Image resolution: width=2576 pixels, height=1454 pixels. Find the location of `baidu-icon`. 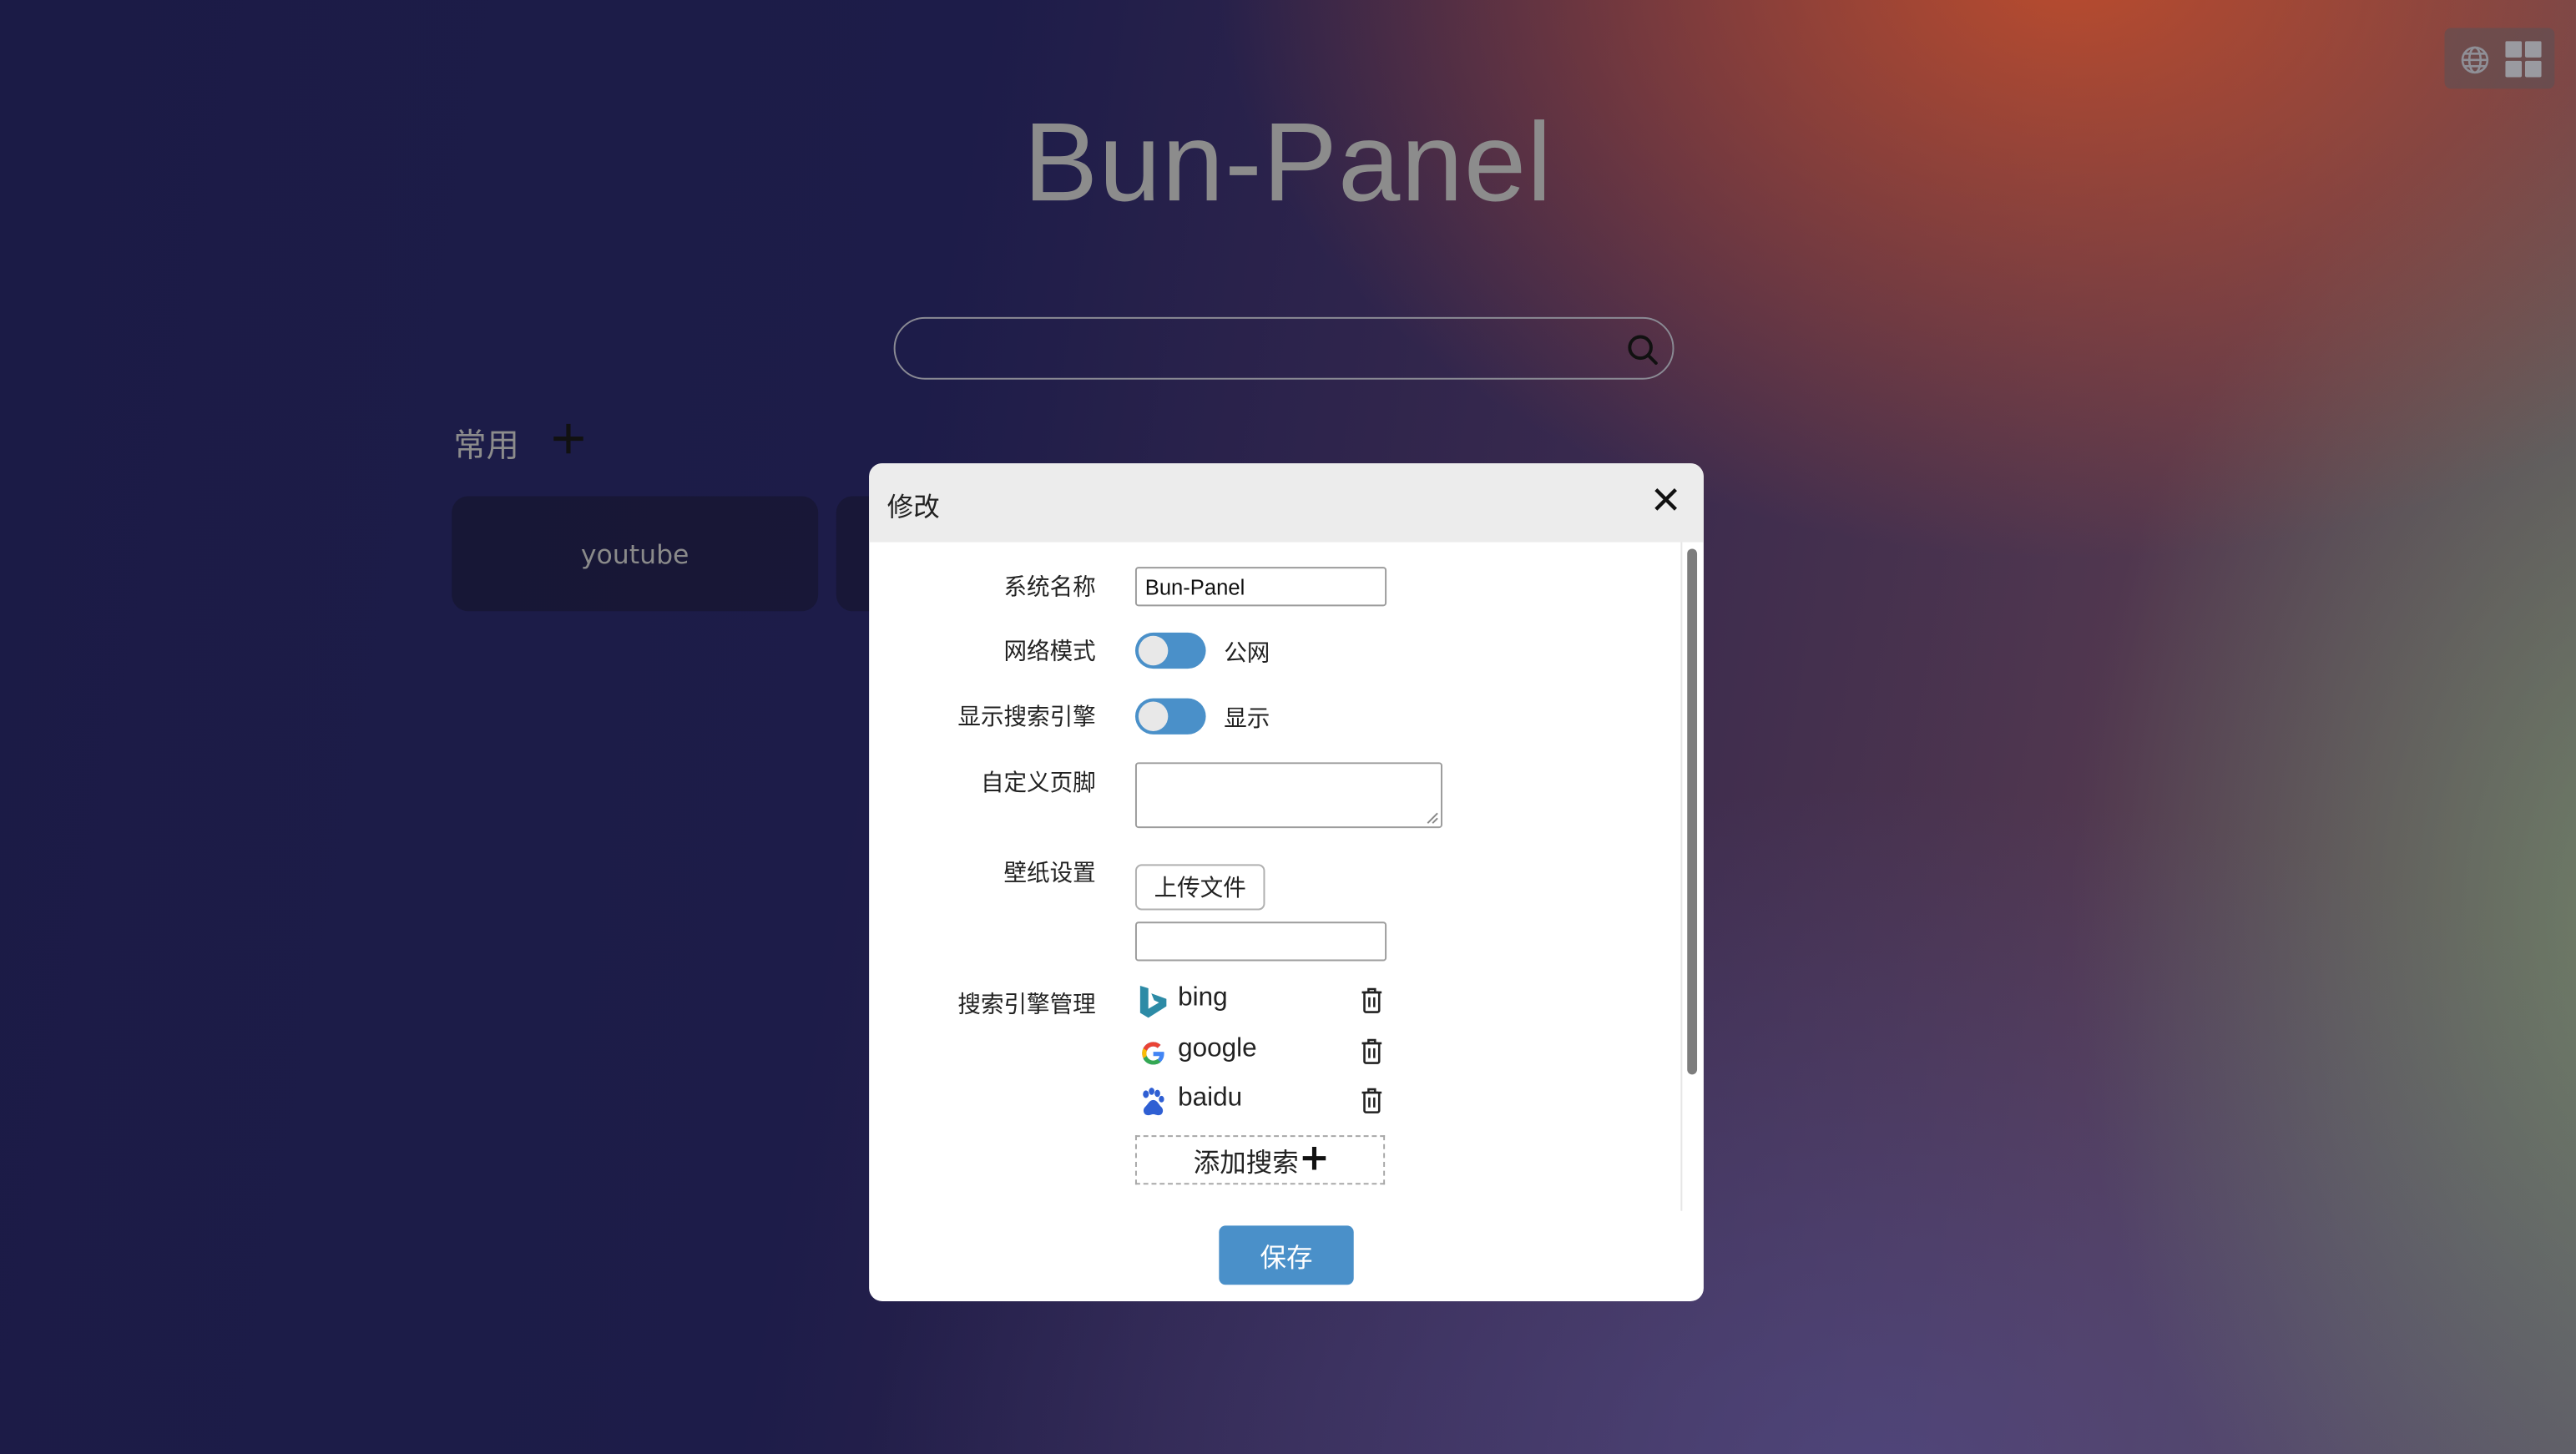

baidu-icon is located at coordinates (1153, 1102).